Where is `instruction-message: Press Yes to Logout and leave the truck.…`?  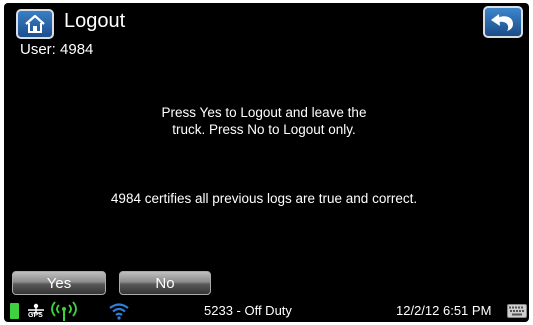
instruction-message: Press Yes to Logout and leave the truck.… is located at coordinates (264, 121).